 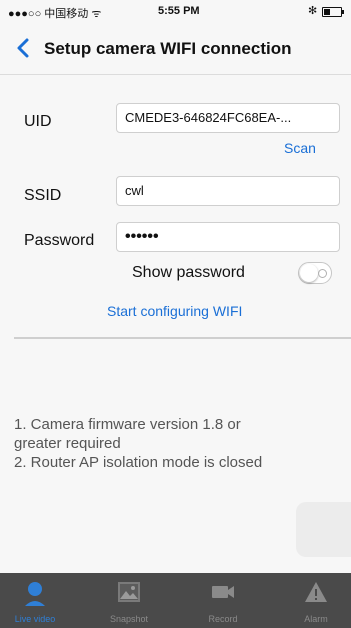 I want to click on bluetooth-icon: ✻, so click(x=313, y=11).